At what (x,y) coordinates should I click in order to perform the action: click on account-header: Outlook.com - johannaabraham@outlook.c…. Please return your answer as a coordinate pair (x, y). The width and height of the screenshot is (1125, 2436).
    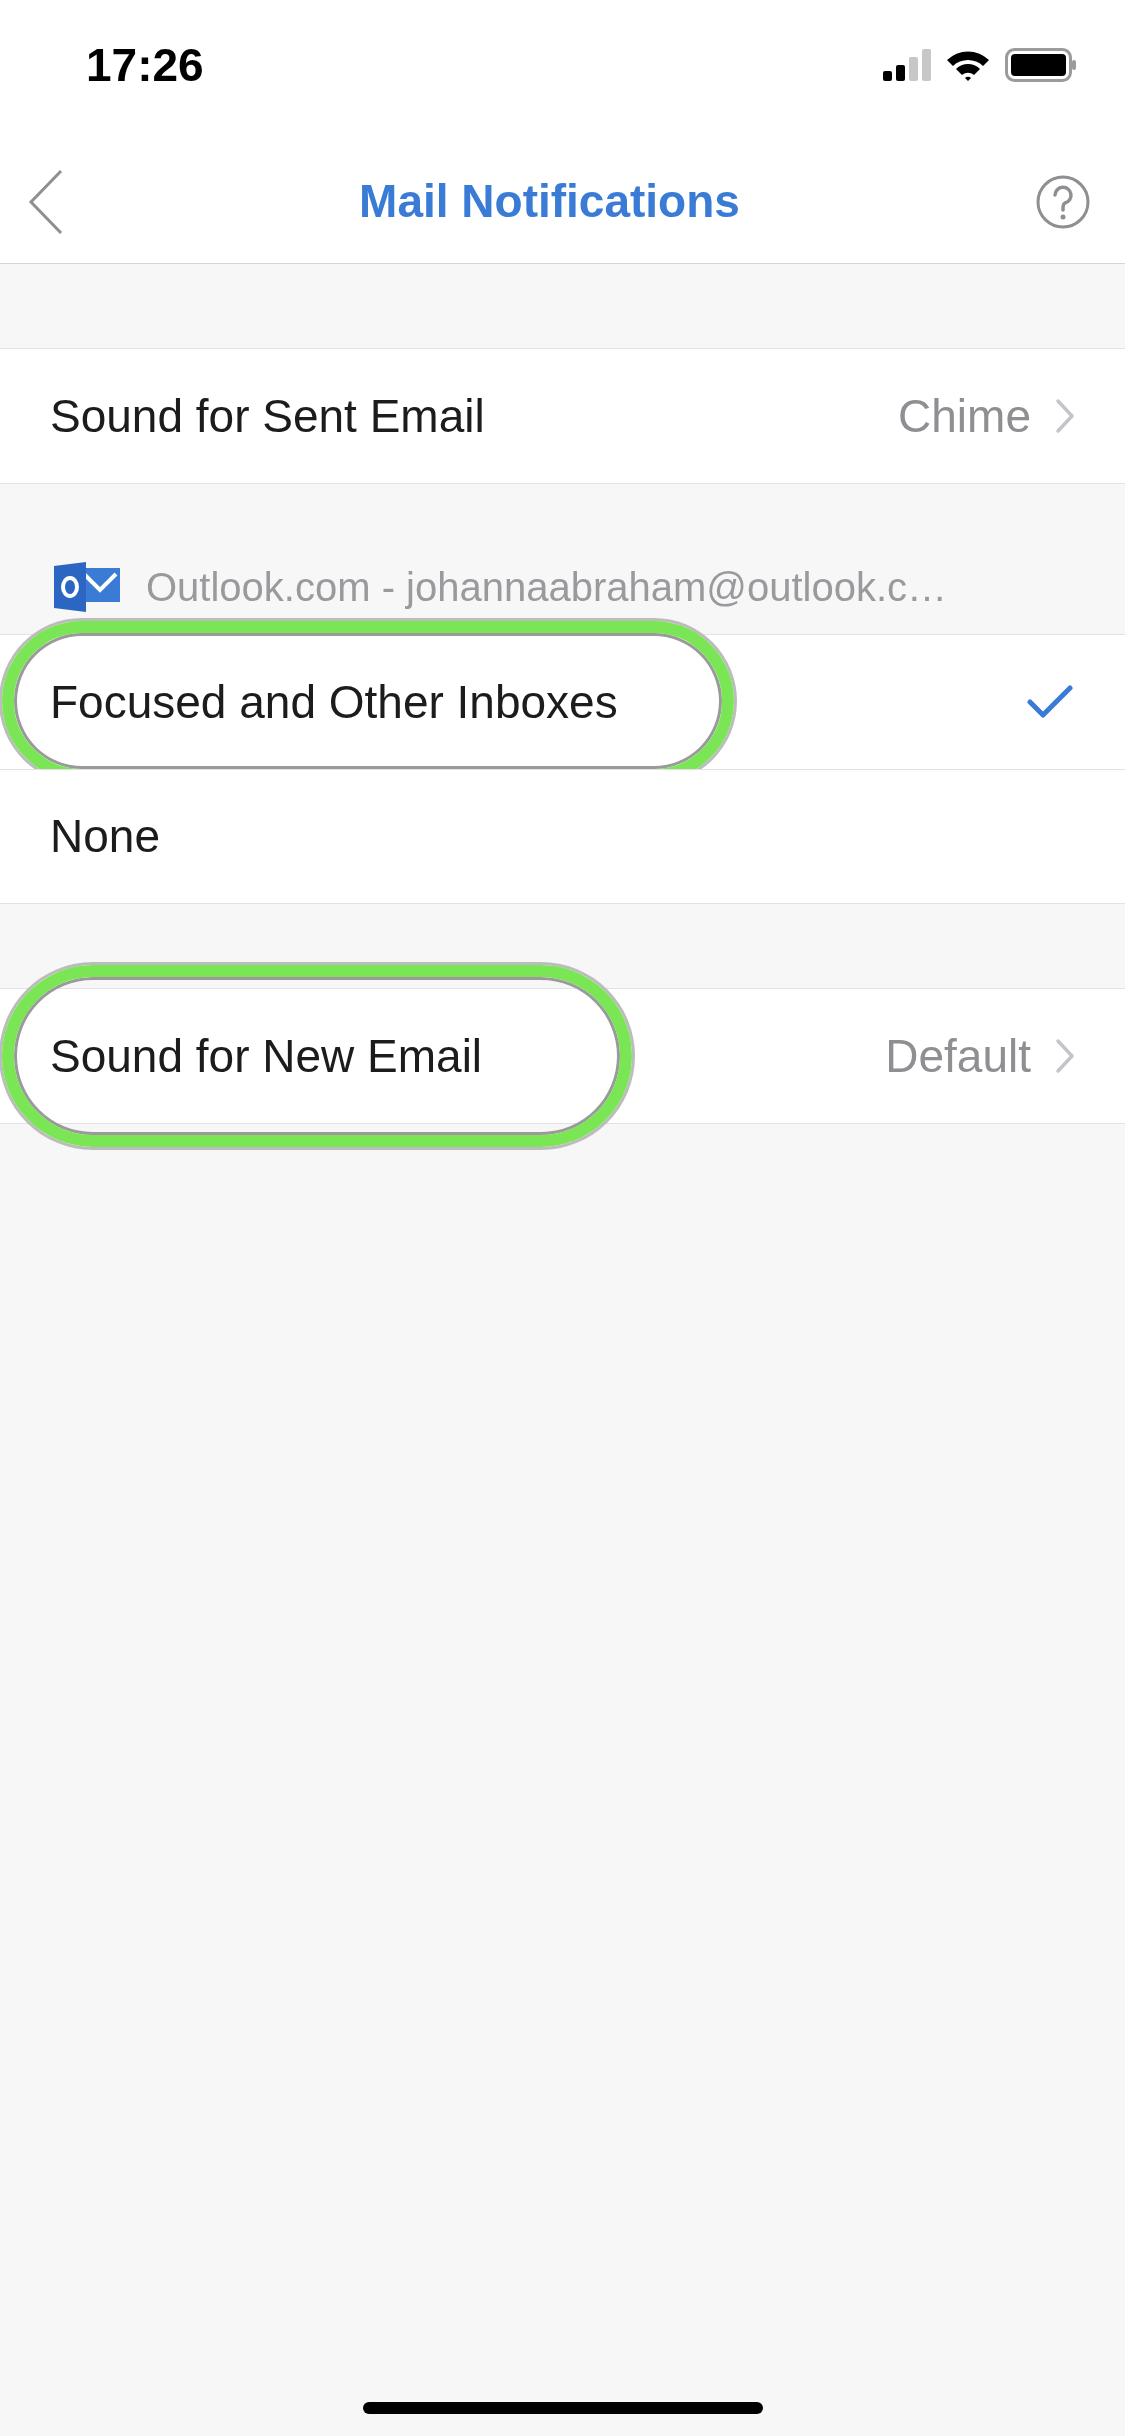
    Looking at the image, I should click on (546, 587).